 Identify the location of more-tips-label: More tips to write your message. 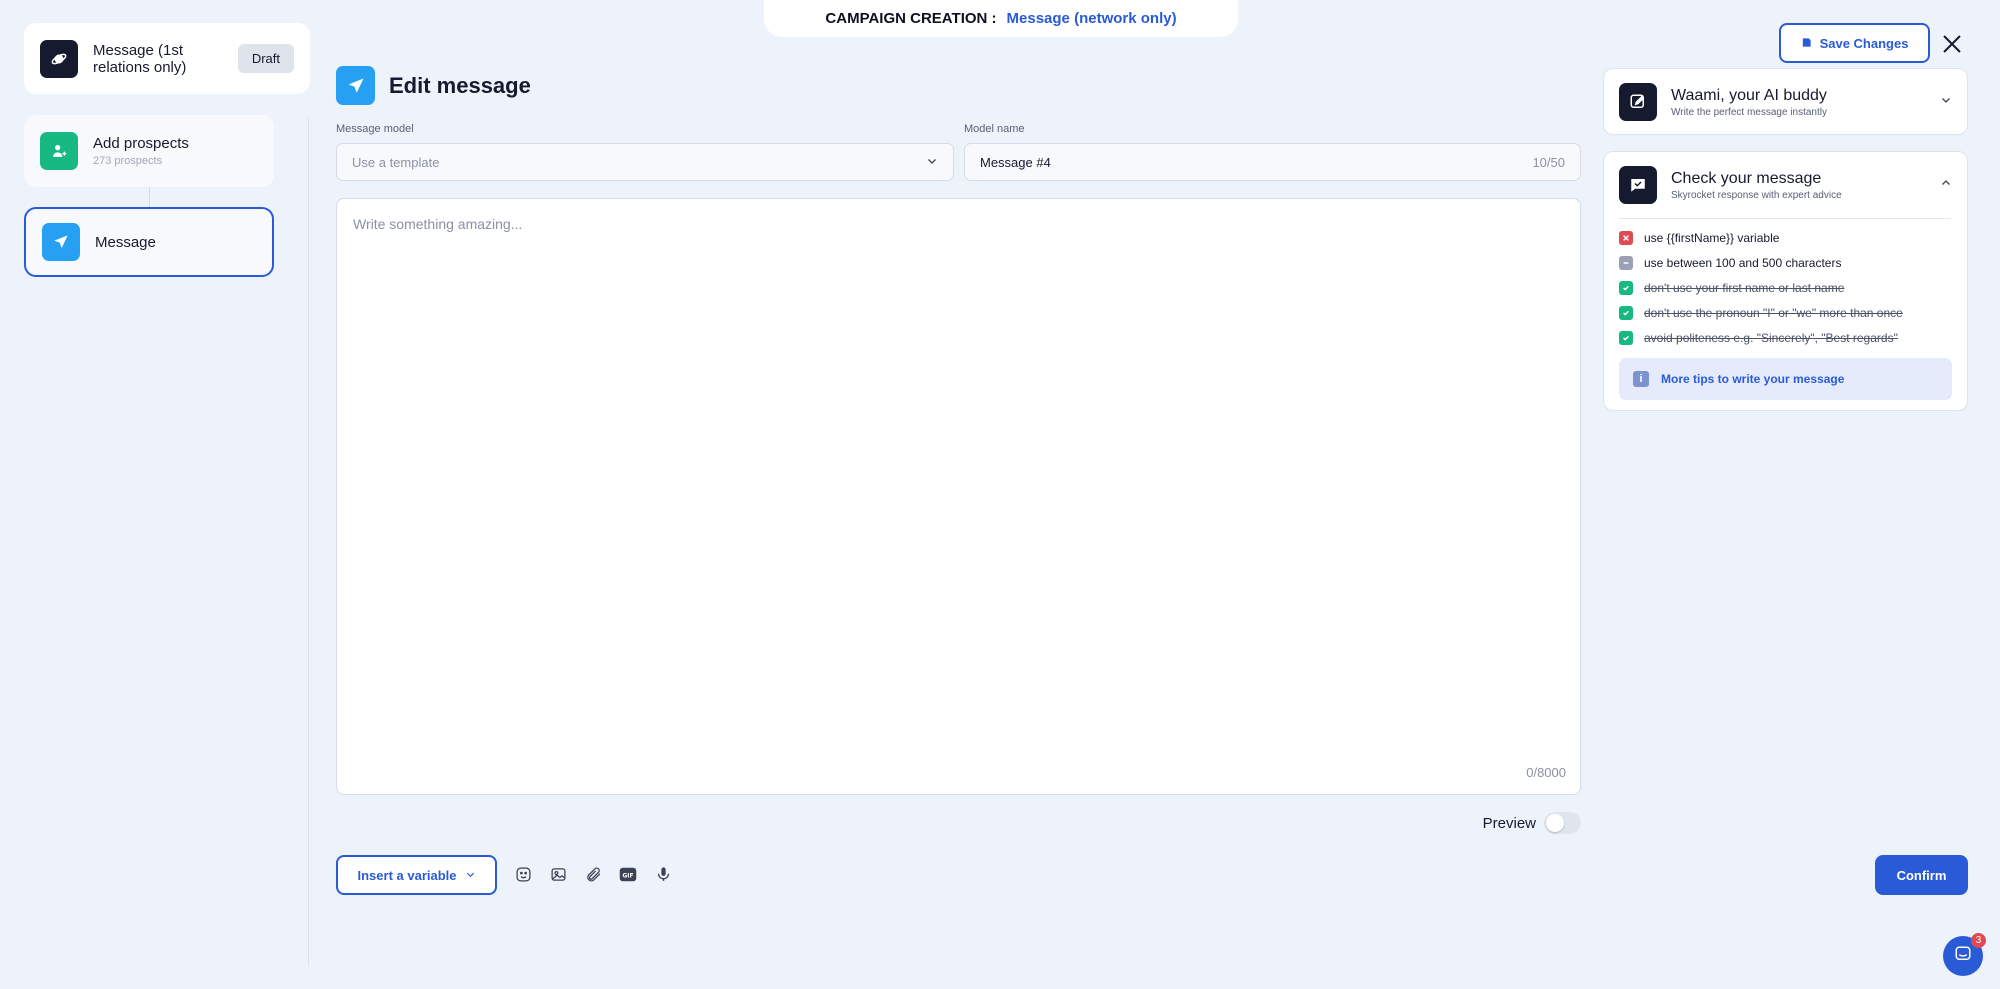
(1753, 379).